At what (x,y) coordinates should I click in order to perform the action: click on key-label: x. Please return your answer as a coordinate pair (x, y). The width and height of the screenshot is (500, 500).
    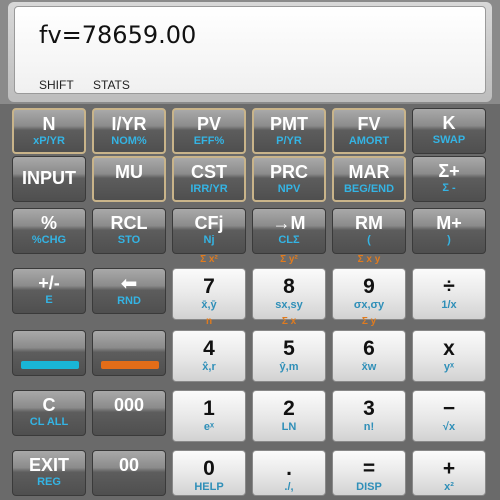
    Looking at the image, I should click on (449, 348).